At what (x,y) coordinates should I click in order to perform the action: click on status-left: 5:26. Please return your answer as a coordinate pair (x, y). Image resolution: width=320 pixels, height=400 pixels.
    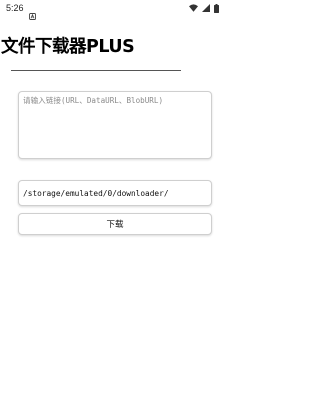
    Looking at the image, I should click on (21, 11).